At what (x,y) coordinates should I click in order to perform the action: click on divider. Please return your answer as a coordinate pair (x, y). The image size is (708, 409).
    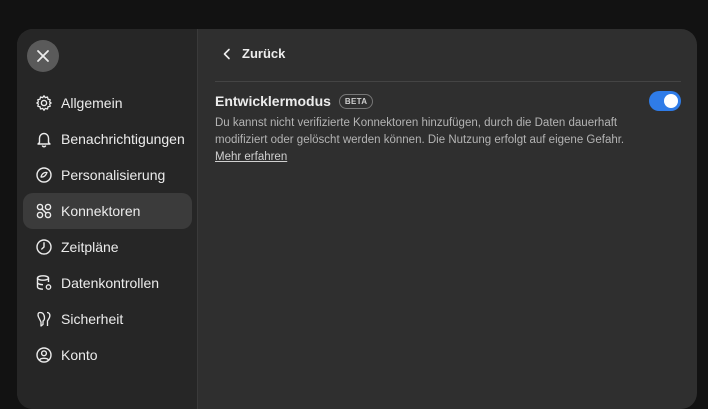
    Looking at the image, I should click on (448, 81).